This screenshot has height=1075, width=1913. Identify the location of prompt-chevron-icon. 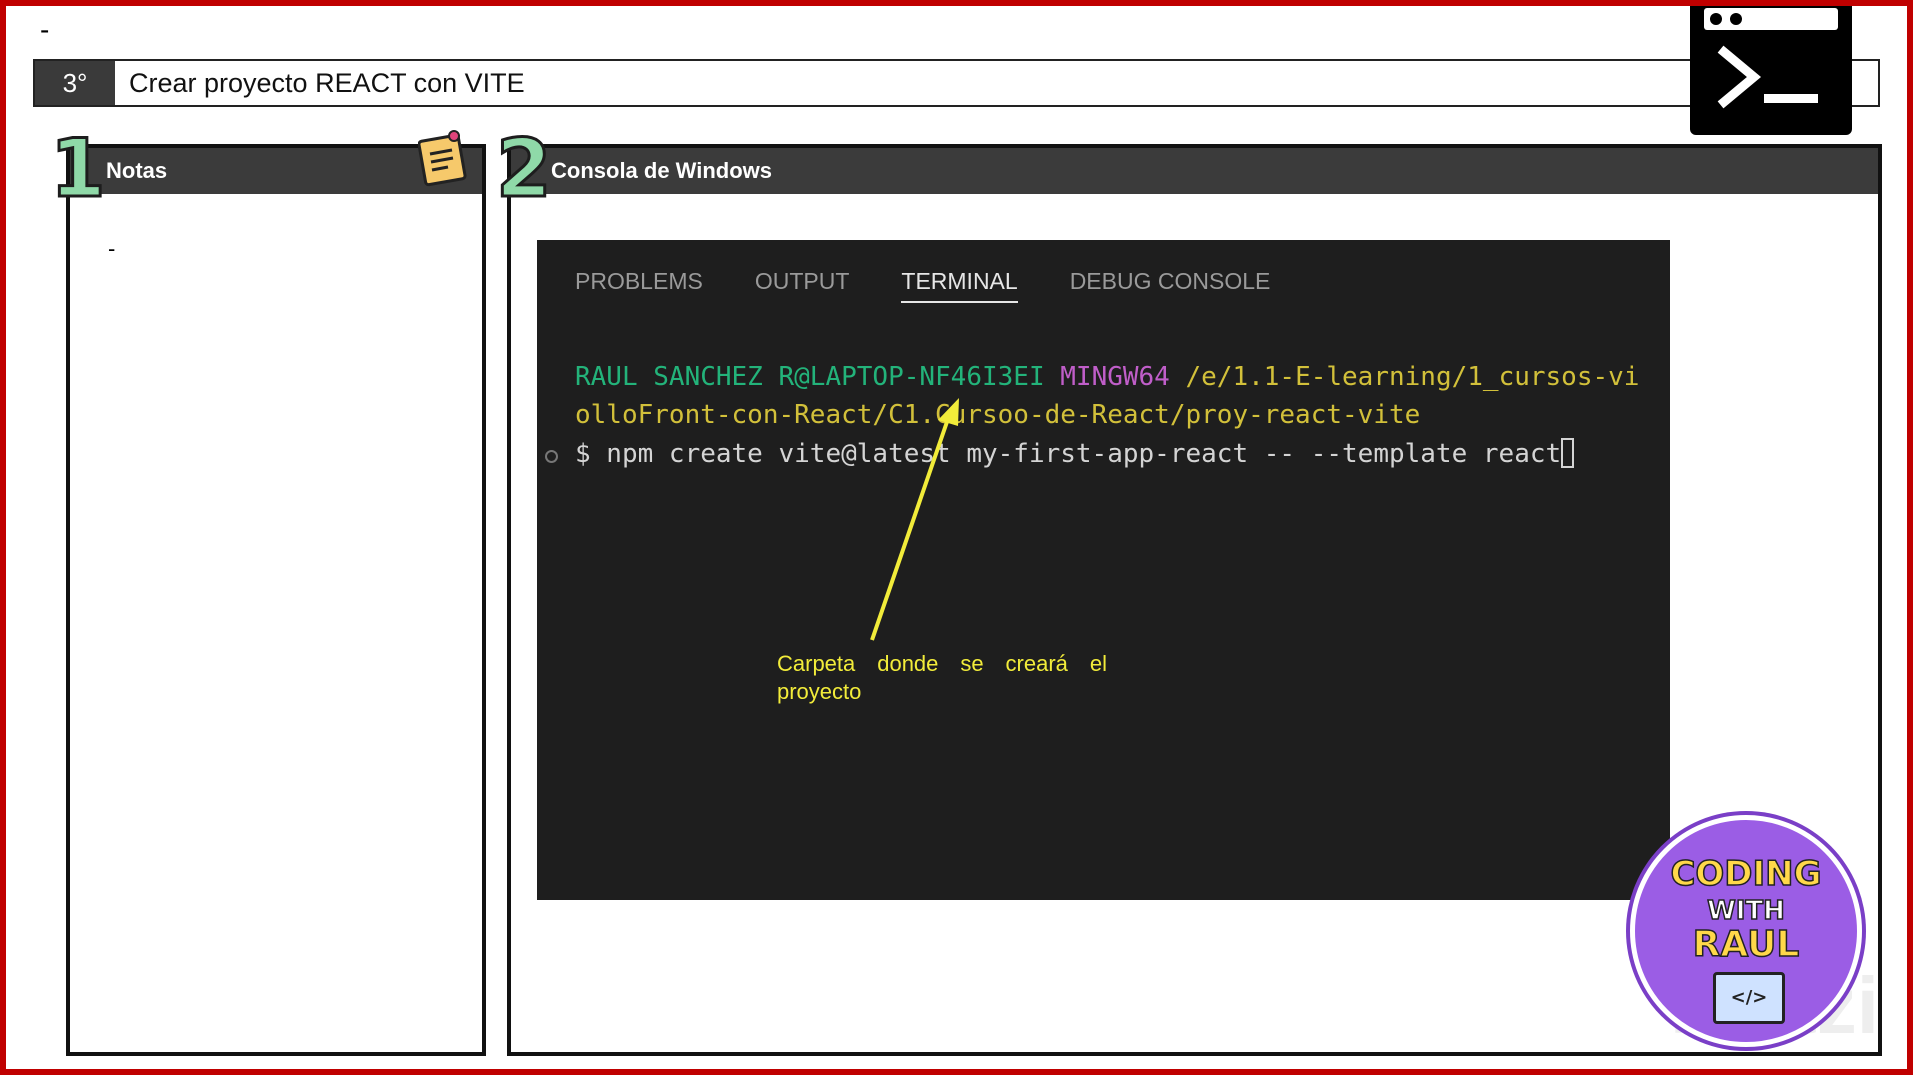
(1767, 77).